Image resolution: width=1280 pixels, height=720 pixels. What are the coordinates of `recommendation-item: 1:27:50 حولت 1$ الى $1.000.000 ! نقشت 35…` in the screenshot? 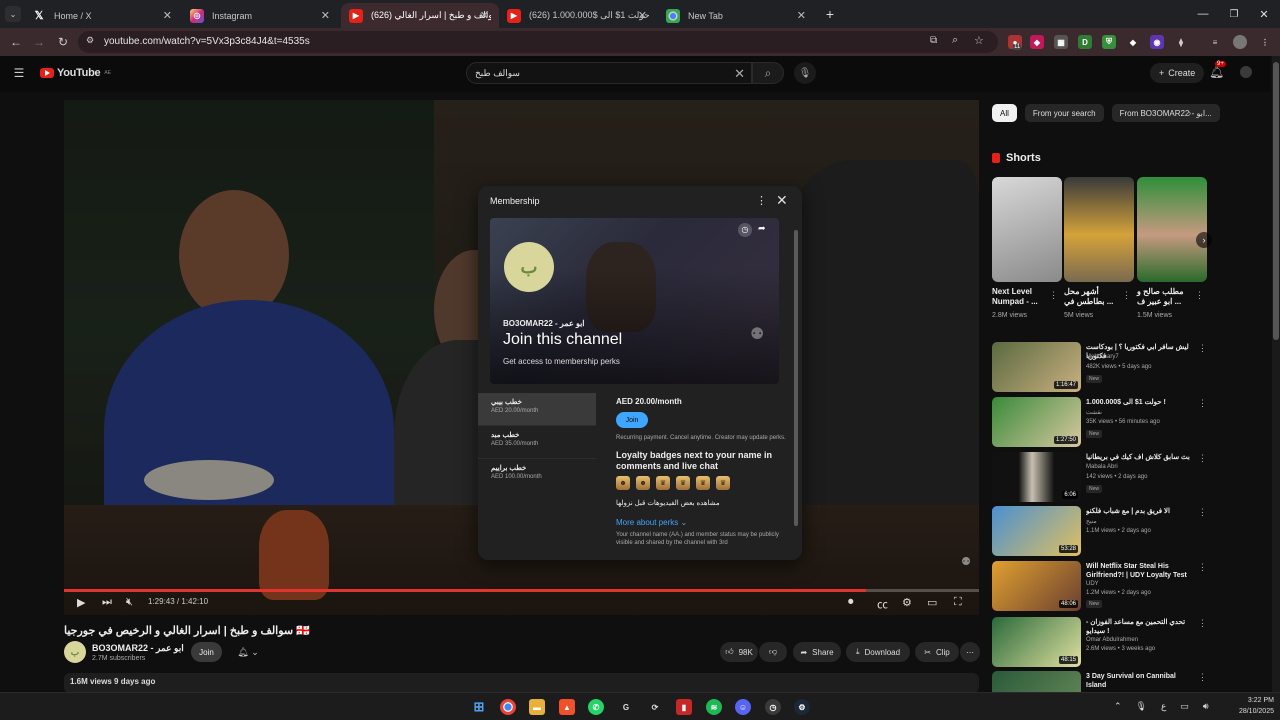 It's located at (1099, 422).